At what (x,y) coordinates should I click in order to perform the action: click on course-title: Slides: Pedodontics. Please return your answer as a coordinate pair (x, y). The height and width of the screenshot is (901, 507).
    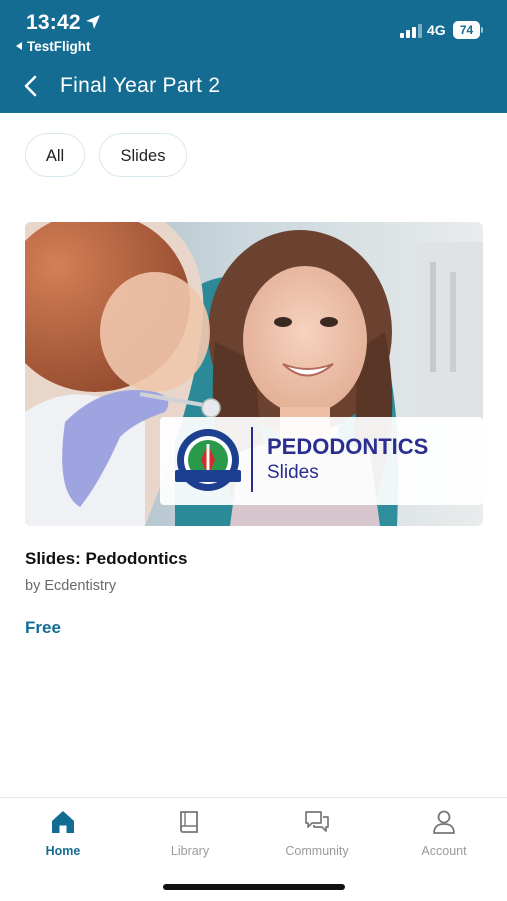
    Looking at the image, I should click on (106, 559).